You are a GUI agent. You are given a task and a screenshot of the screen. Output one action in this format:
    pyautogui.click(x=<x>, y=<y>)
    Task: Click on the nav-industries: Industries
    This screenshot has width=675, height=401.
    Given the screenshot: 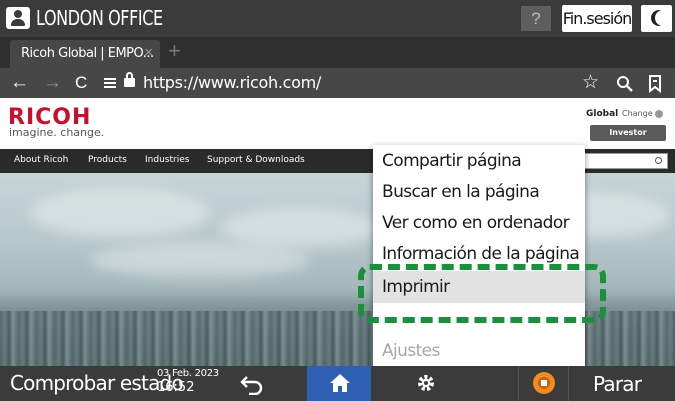 What is the action you would take?
    pyautogui.click(x=167, y=160)
    